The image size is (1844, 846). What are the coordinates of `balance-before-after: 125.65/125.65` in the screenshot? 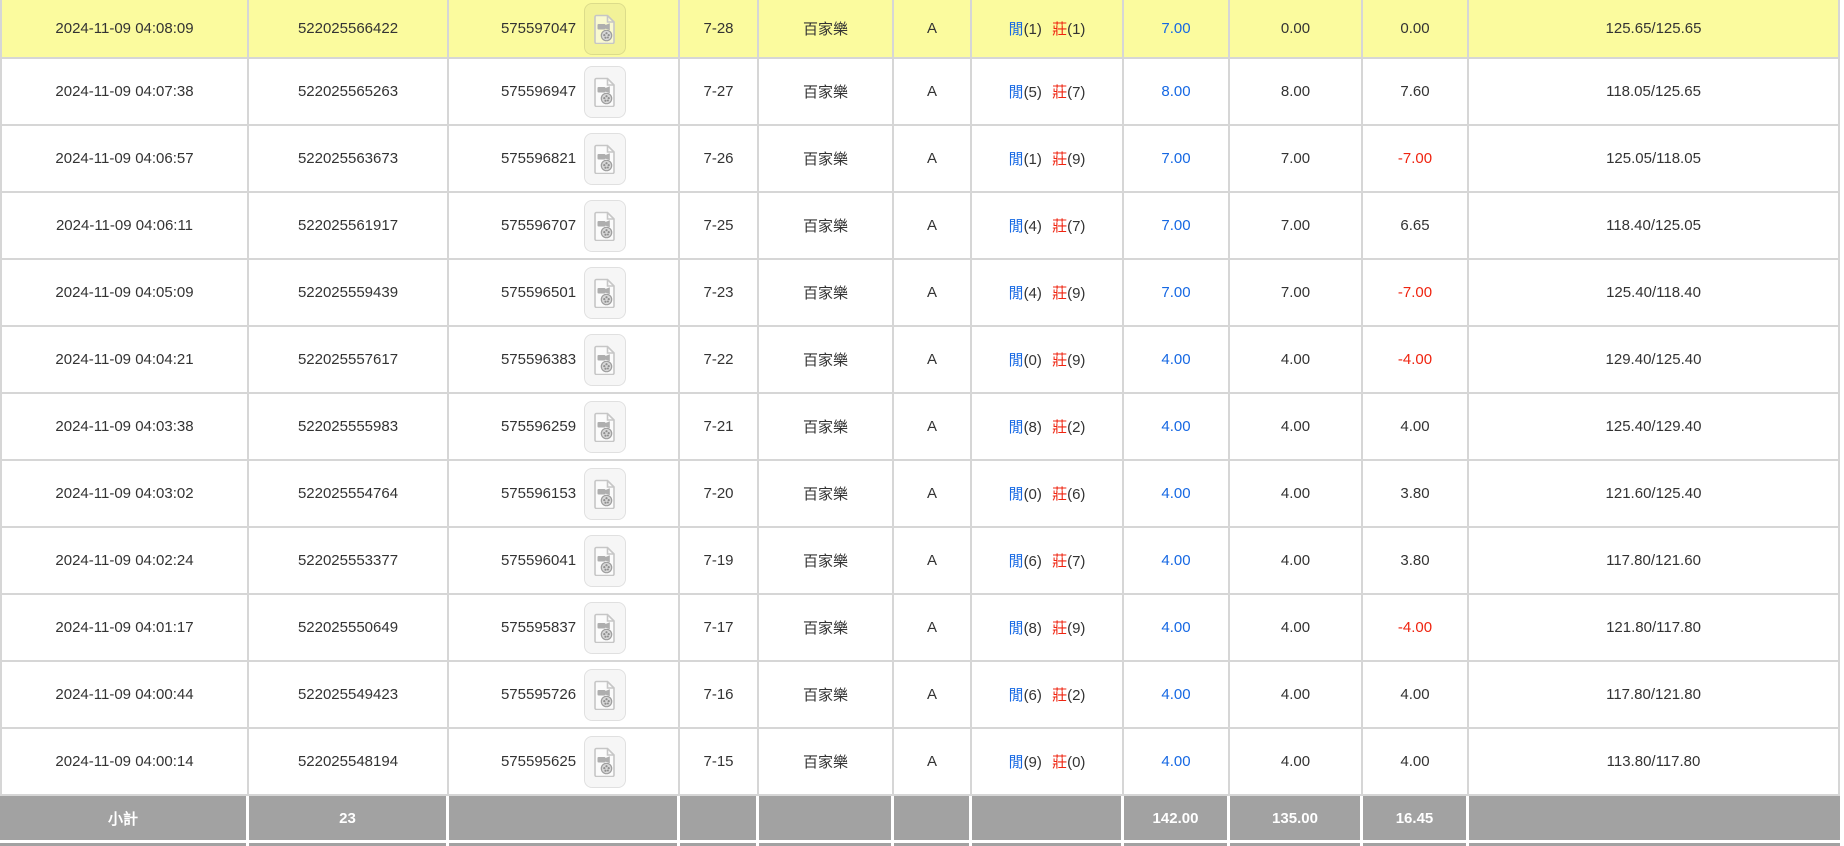 It's located at (1654, 29).